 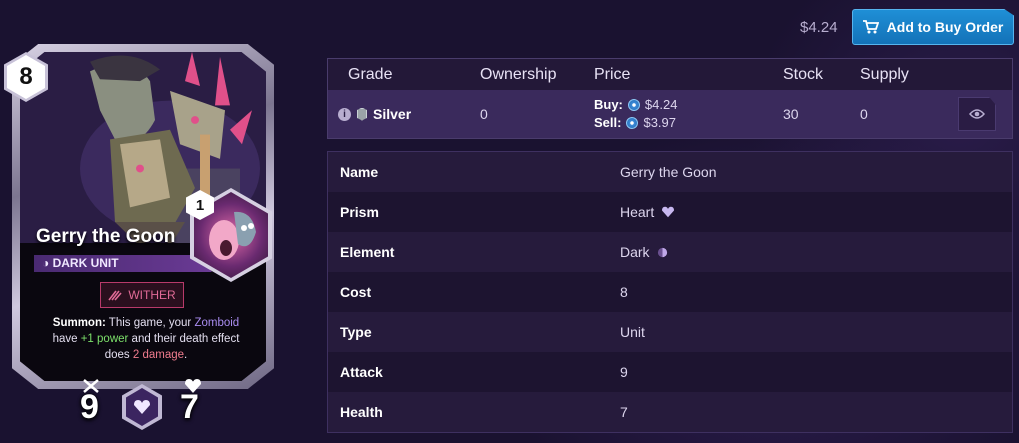 What do you see at coordinates (362, 114) in the screenshot?
I see `silver-grade-icon` at bounding box center [362, 114].